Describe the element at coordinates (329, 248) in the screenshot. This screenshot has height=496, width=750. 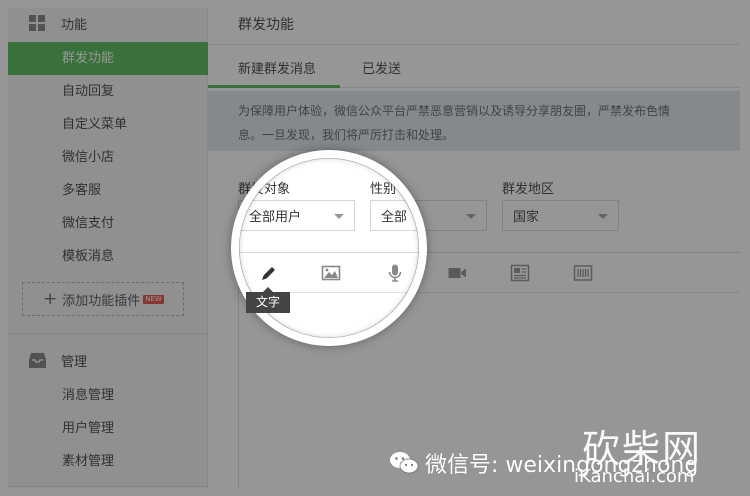
I see `magnifier-ring` at that location.